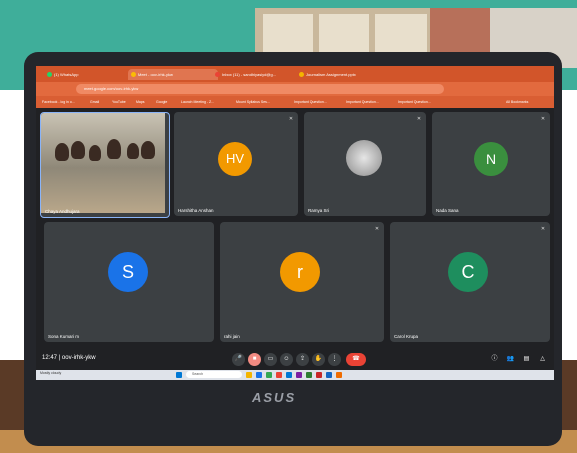 The width and height of the screenshot is (577, 453). What do you see at coordinates (364, 158) in the screenshot?
I see `avatar` at bounding box center [364, 158].